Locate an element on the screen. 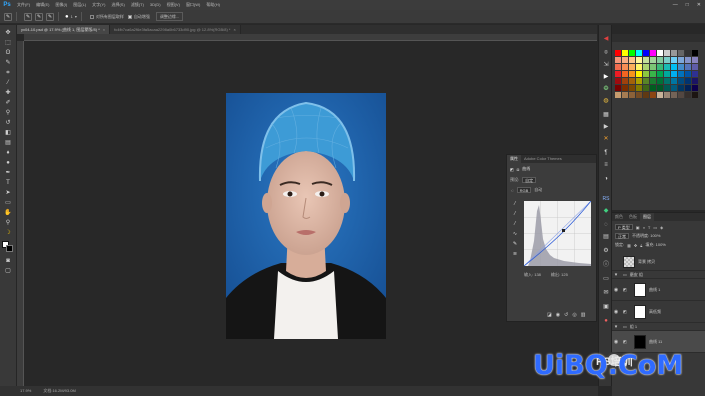 This screenshot has height=396, width=705. subtract-selection-icon: ✎ is located at coordinates (50, 16).